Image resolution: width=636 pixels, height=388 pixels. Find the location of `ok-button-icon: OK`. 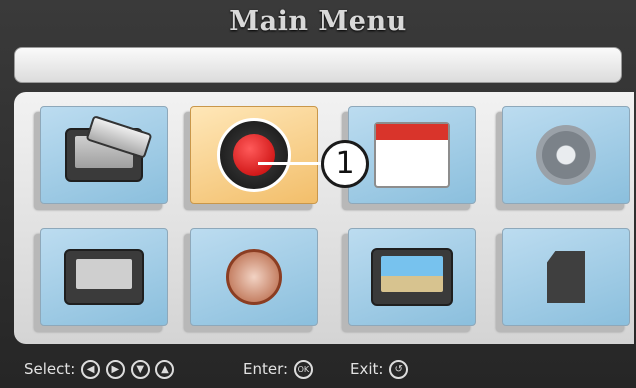

ok-button-icon: OK is located at coordinates (303, 369).